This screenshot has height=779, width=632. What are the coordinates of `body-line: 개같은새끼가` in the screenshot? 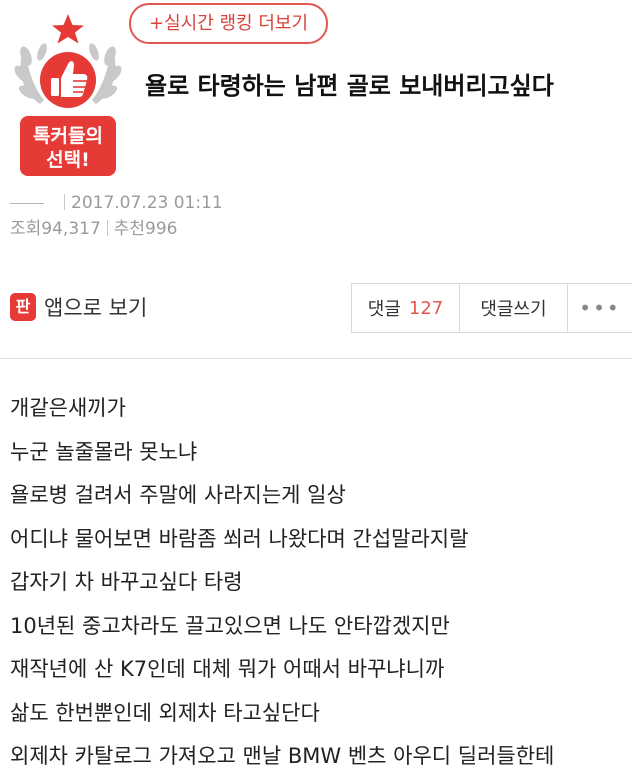 It's located at (68, 408).